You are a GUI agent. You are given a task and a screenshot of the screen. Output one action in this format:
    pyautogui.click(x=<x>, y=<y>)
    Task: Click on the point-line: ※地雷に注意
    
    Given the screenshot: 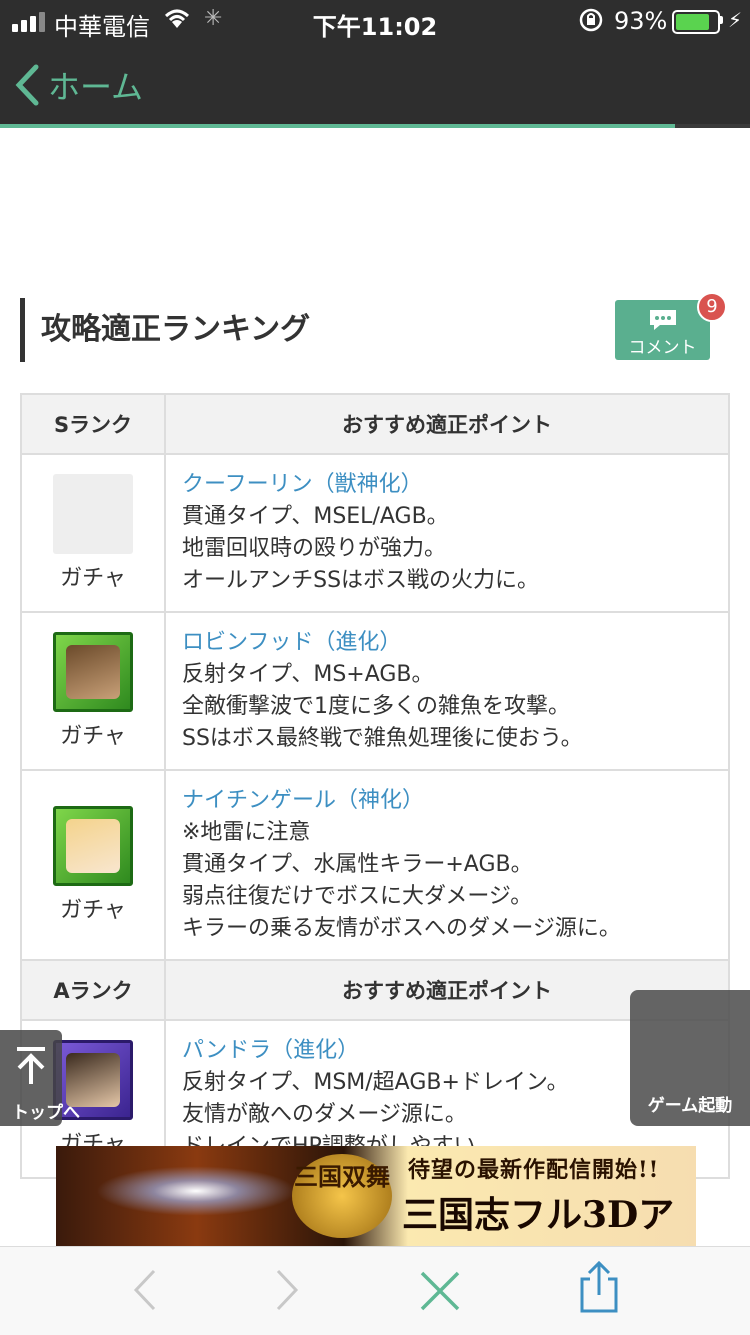 What is the action you would take?
    pyautogui.click(x=246, y=832)
    